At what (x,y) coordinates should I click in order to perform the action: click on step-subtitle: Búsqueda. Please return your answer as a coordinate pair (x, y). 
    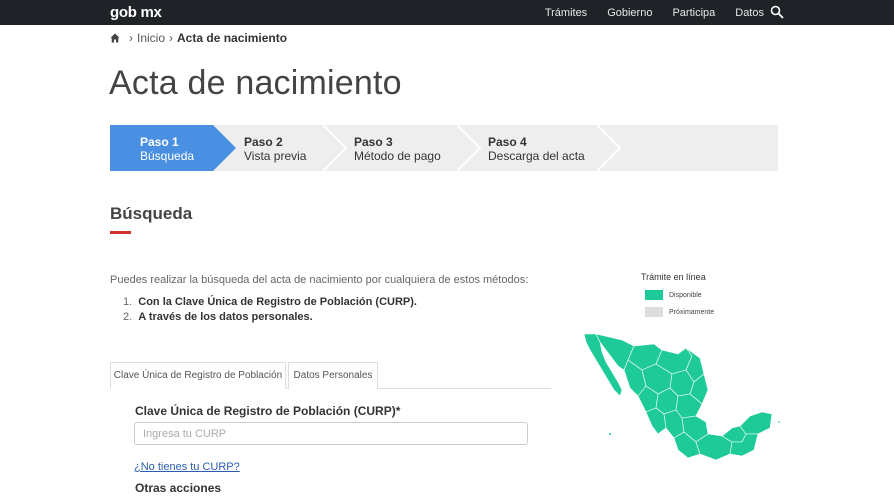
    Looking at the image, I should click on (167, 156).